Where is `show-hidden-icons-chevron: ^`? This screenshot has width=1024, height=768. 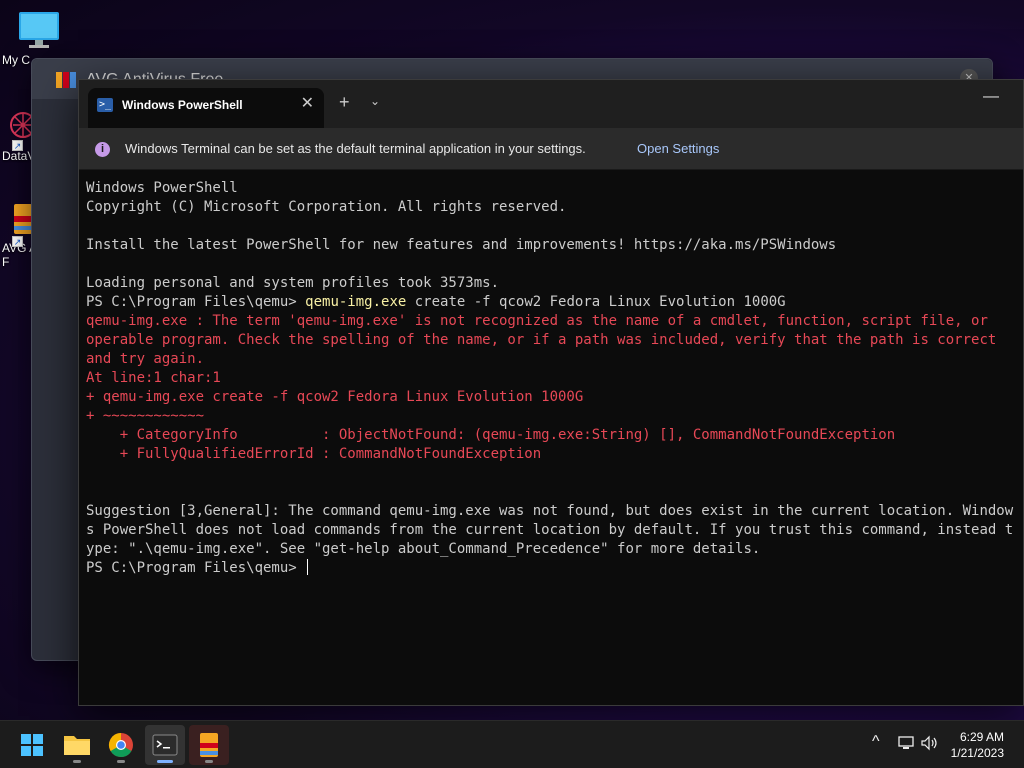
show-hidden-icons-chevron: ^ is located at coordinates (876, 742).